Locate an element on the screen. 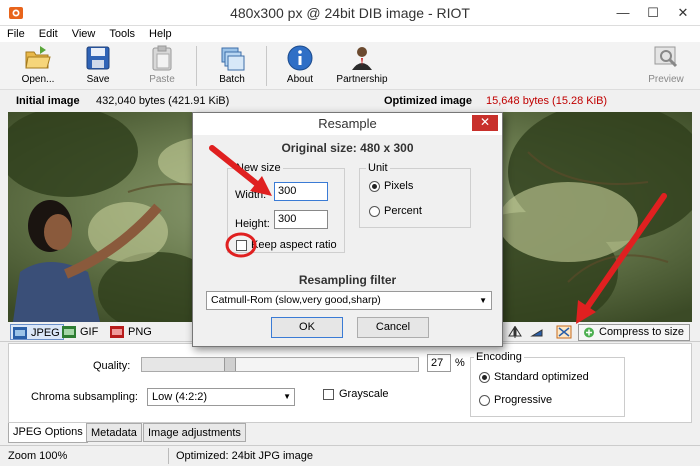 This screenshot has width=700, height=466. optimized-image-size: 15,648 bytes (15.28 KiB) is located at coordinates (547, 101).